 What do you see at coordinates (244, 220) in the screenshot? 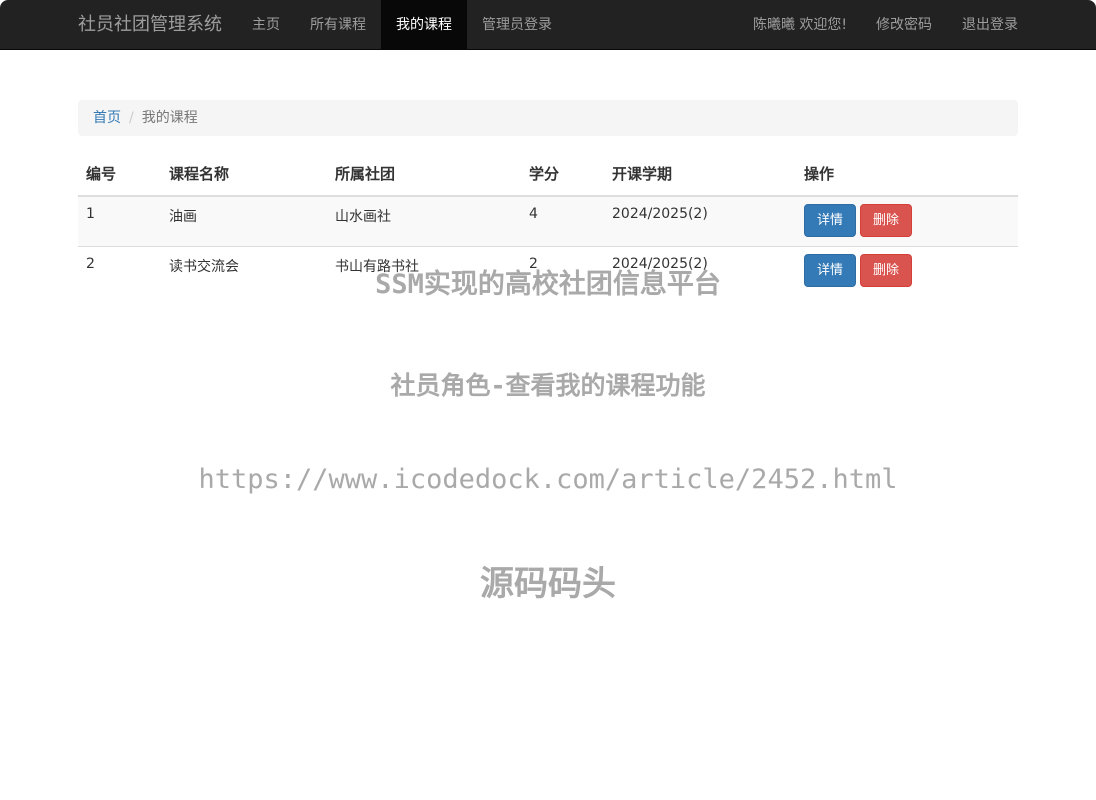
I see `cell-course-name: 油画` at bounding box center [244, 220].